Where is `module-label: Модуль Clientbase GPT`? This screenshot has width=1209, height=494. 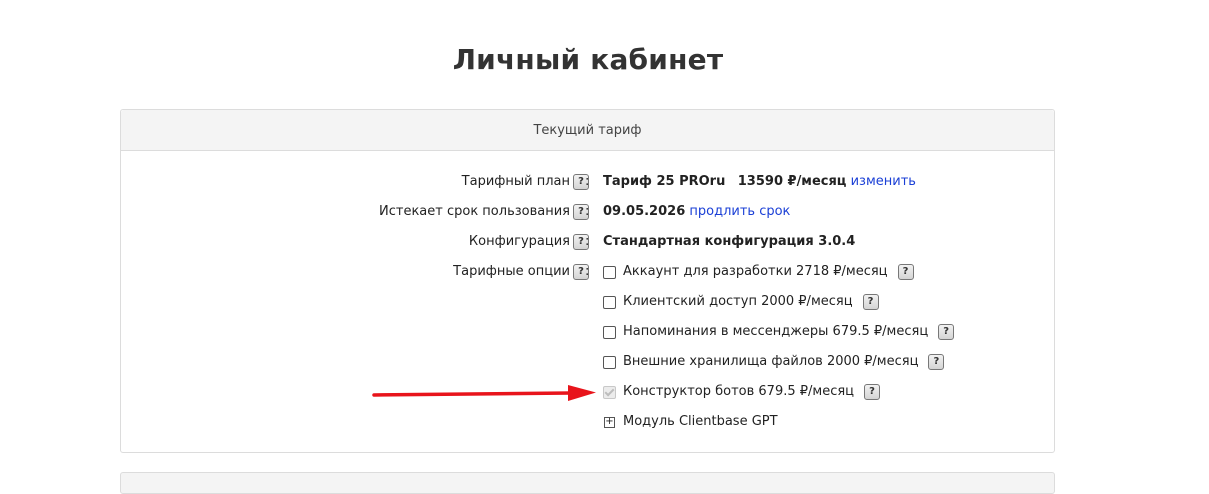
module-label: Модуль Clientbase GPT is located at coordinates (700, 422).